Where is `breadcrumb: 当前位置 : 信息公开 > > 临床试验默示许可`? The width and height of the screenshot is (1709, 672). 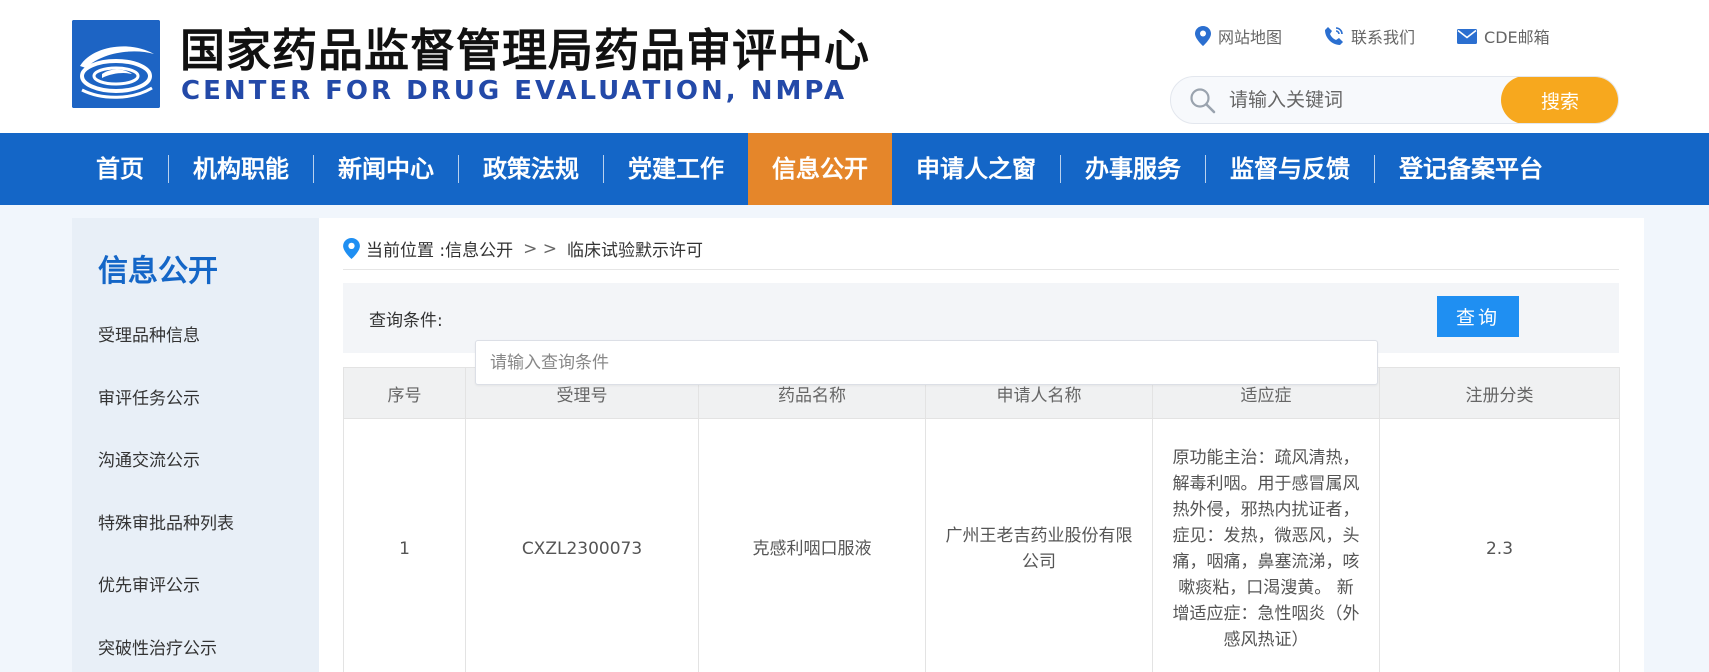 breadcrumb: 当前位置 : 信息公开 > > 临床试验默示许可 is located at coordinates (523, 248).